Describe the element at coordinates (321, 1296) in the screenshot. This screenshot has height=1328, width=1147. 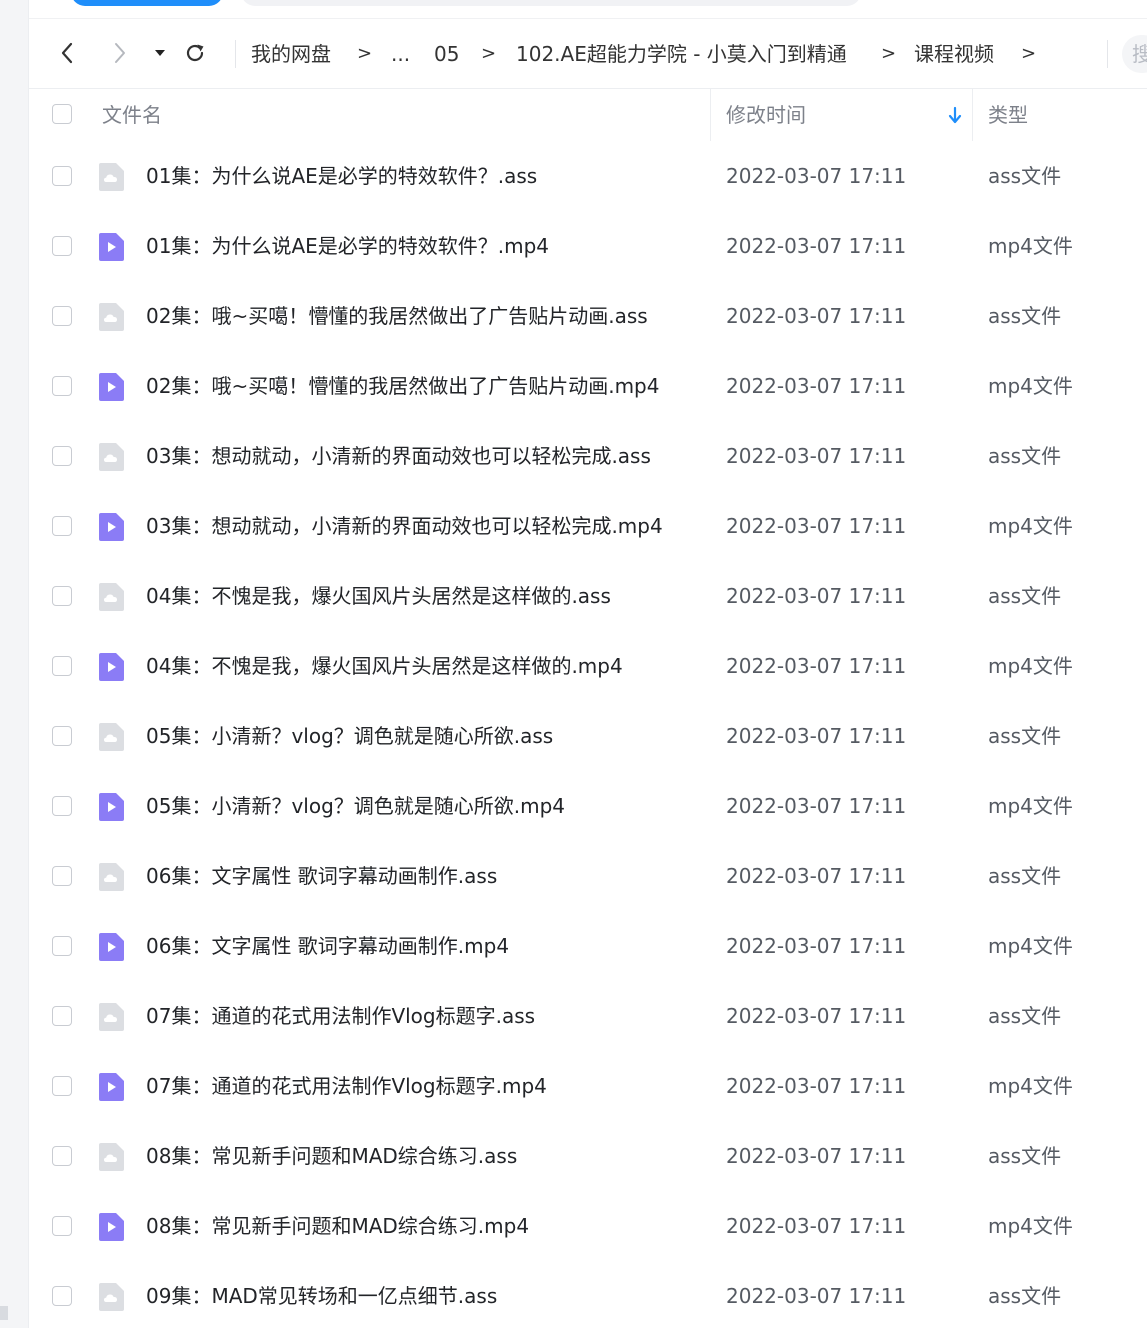
I see `file-name: 09集：MAD常见转场和一亿点细节.ass` at that location.